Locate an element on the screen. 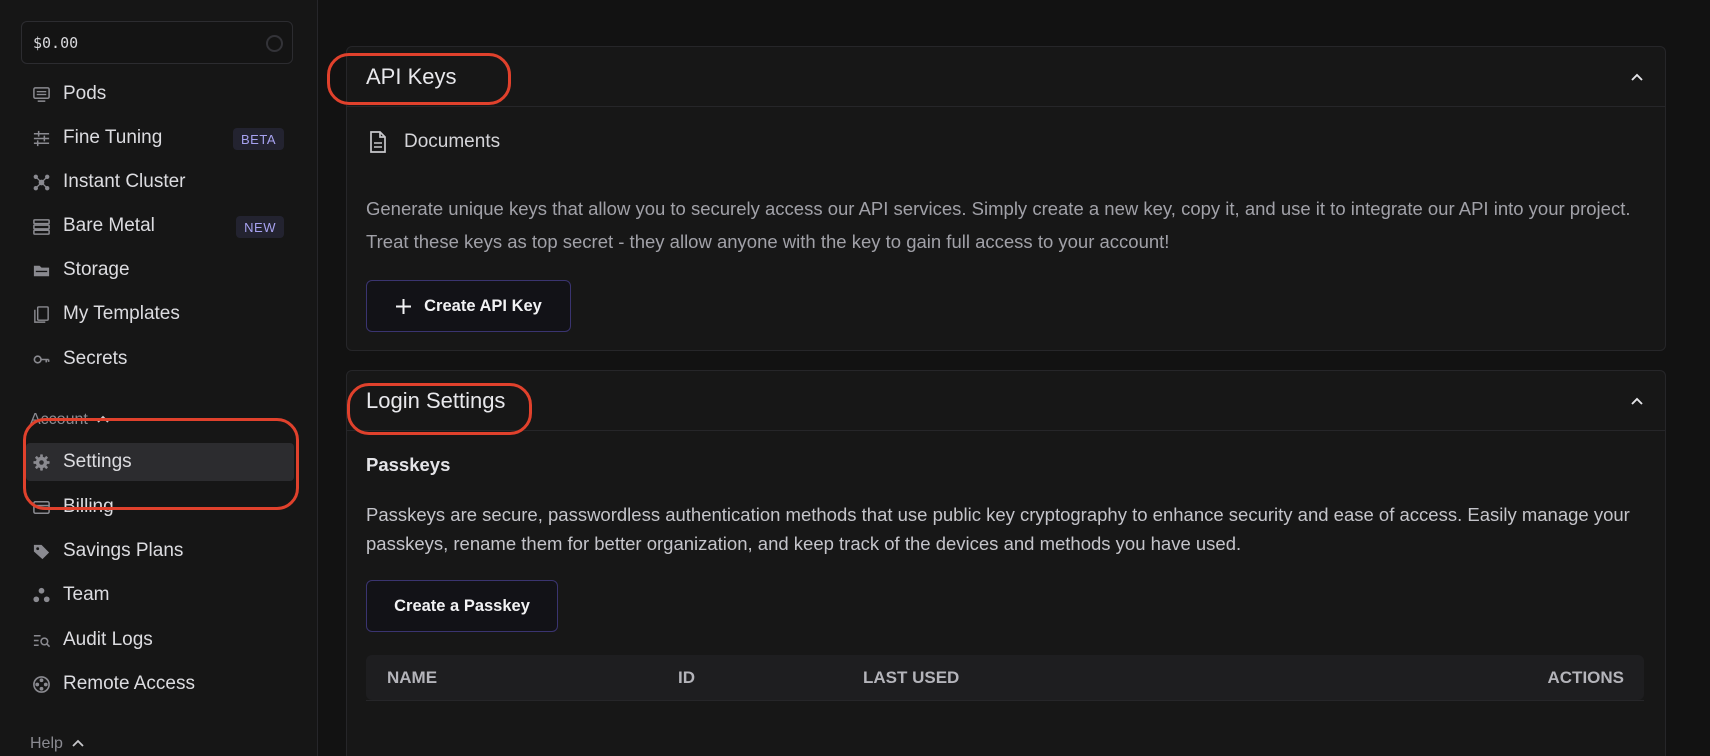 This screenshot has width=1710, height=756. account-section-toggle: Account is located at coordinates (70, 420).